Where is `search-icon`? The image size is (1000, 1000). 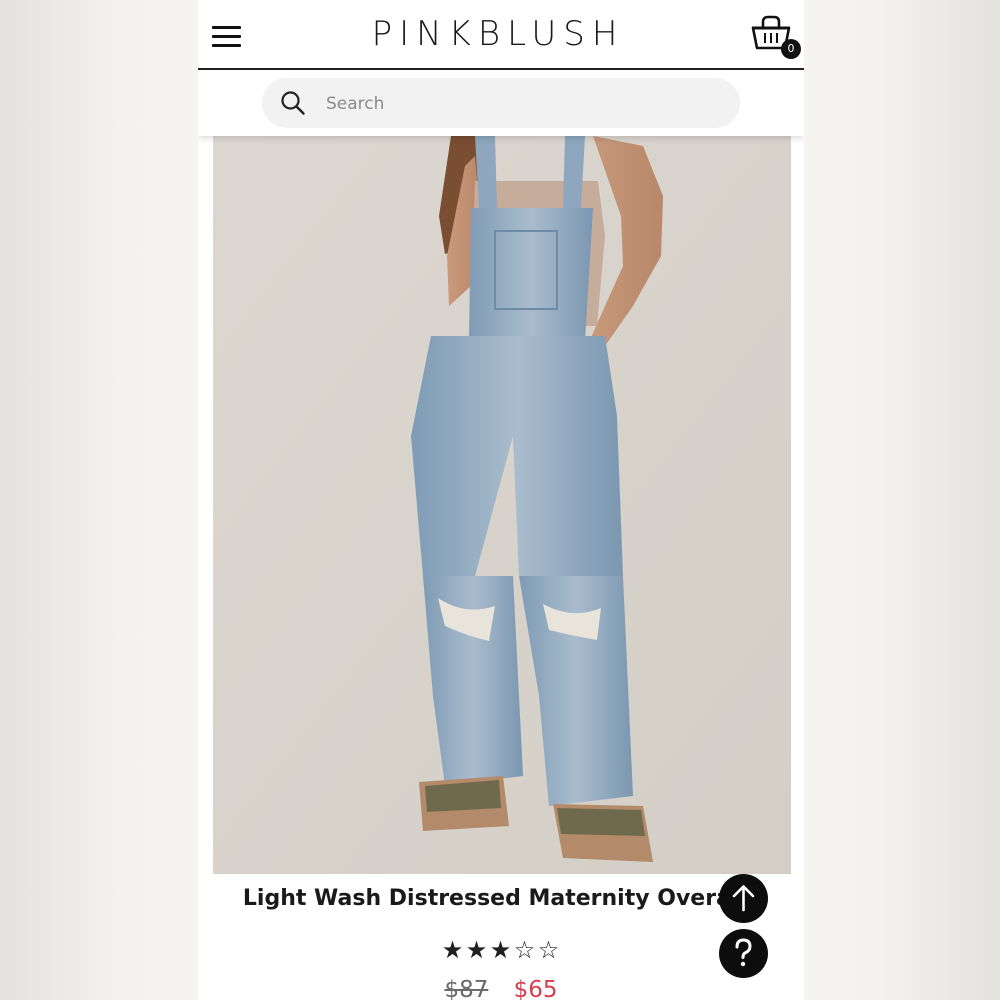
search-icon is located at coordinates (293, 103).